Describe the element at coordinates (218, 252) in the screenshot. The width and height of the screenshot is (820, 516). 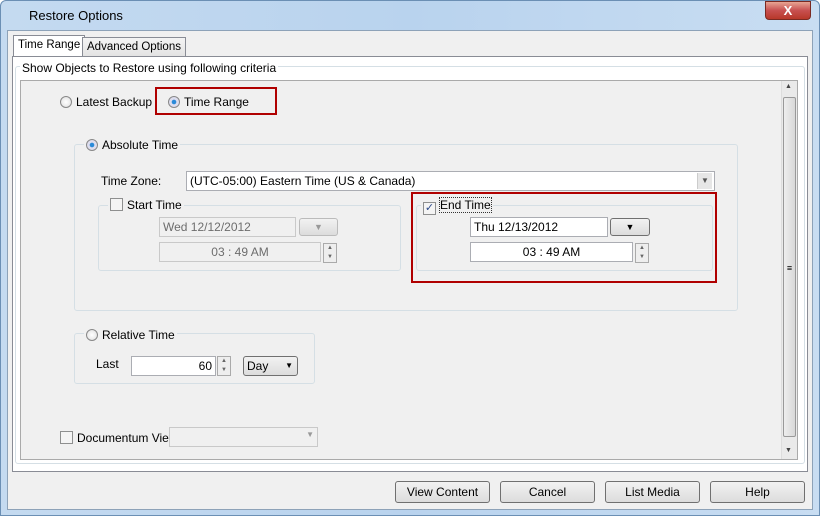
I see `start-hour: 03` at that location.